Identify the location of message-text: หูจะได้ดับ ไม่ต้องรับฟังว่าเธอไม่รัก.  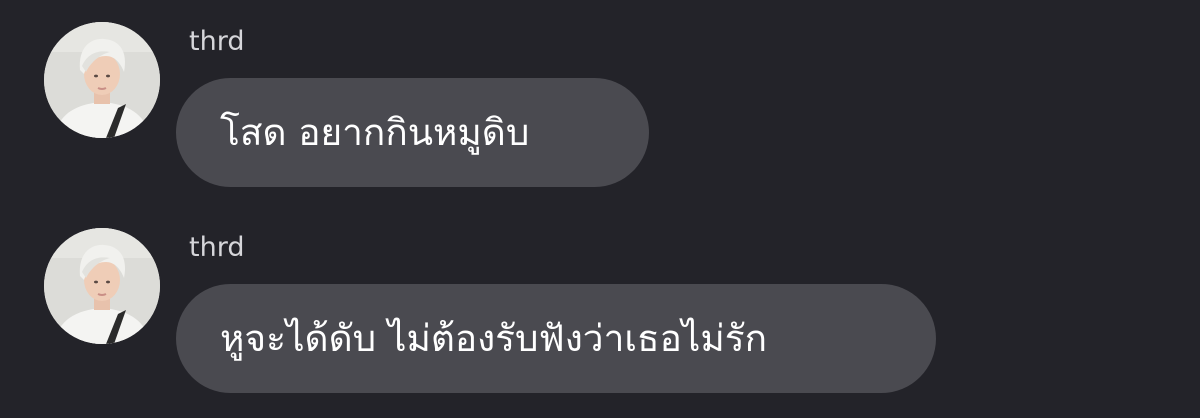
(494, 338).